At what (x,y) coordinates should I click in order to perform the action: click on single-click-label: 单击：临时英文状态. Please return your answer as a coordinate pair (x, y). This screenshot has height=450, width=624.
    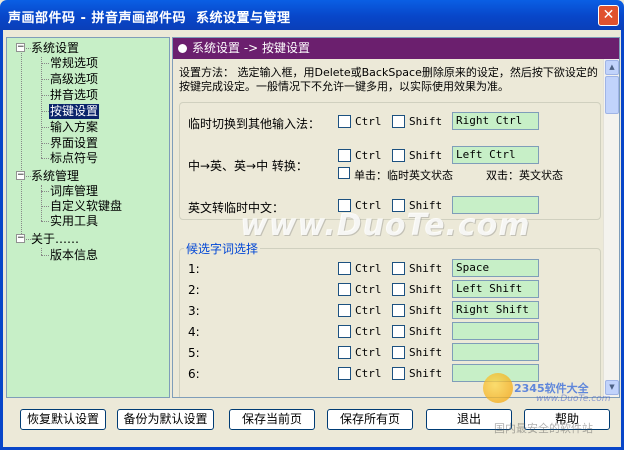
    Looking at the image, I should click on (403, 175).